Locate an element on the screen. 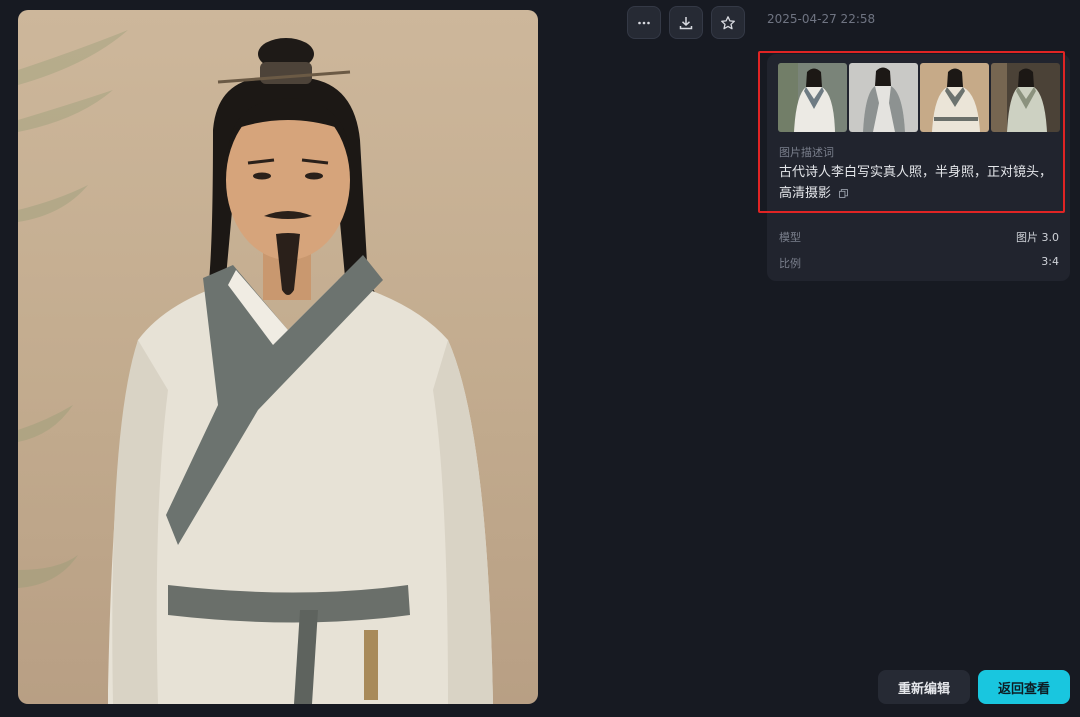  more-button is located at coordinates (644, 22).